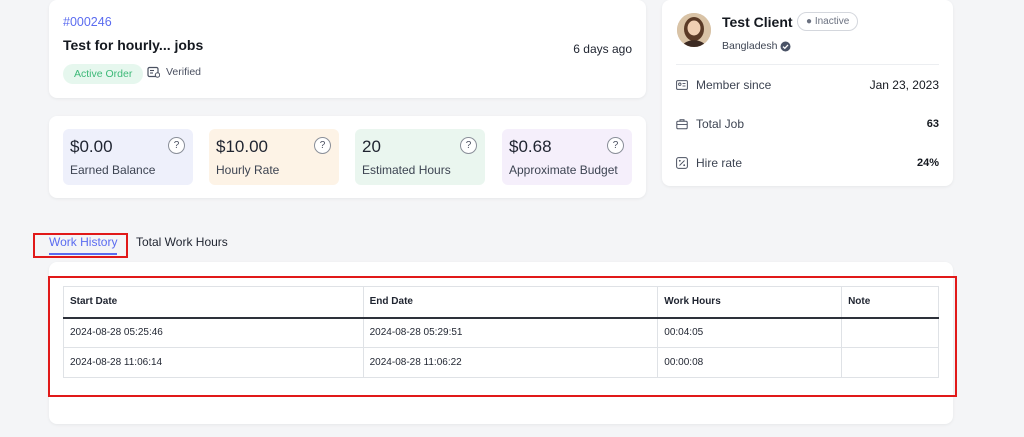 This screenshot has width=1024, height=437. Describe the element at coordinates (213, 362) in the screenshot. I see `cell-start-date: 2024-08-28 11:06:14` at that location.